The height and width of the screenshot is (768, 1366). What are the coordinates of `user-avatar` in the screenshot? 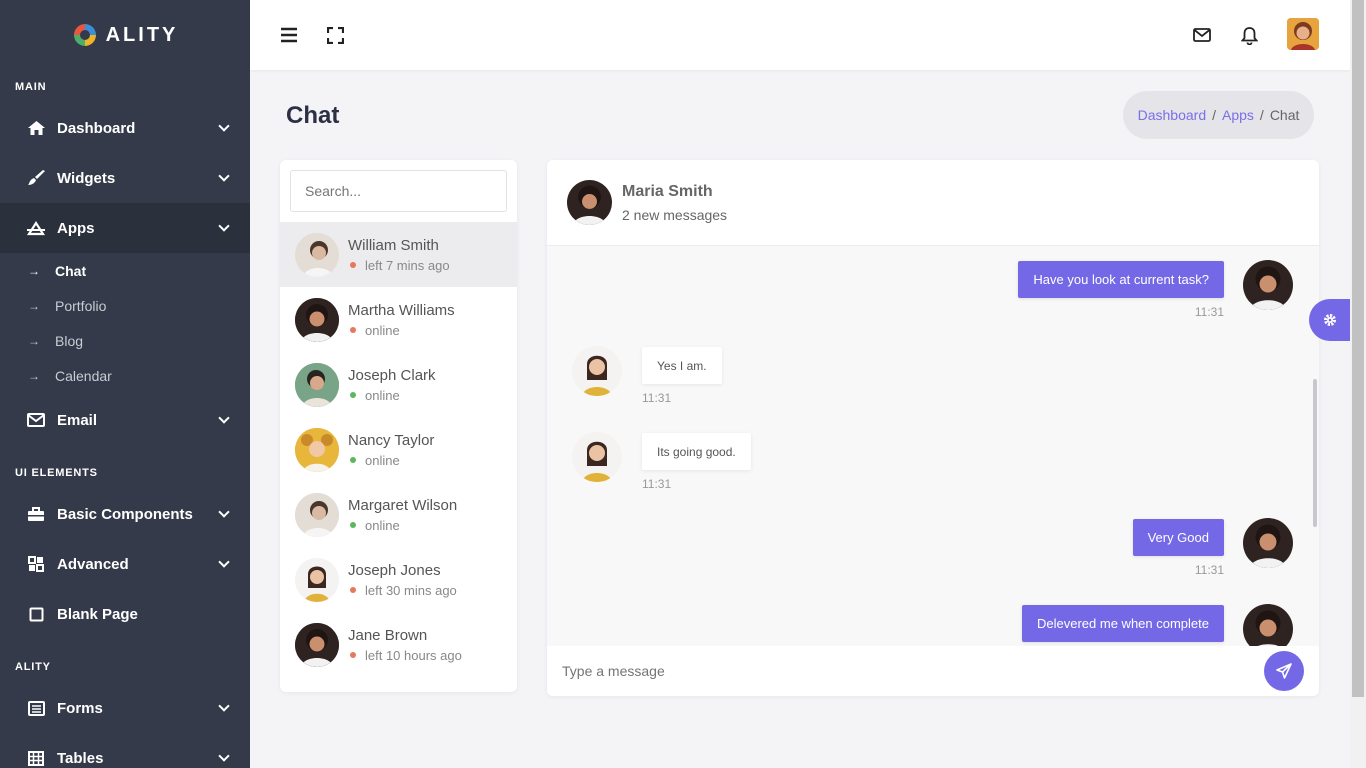 It's located at (1303, 34).